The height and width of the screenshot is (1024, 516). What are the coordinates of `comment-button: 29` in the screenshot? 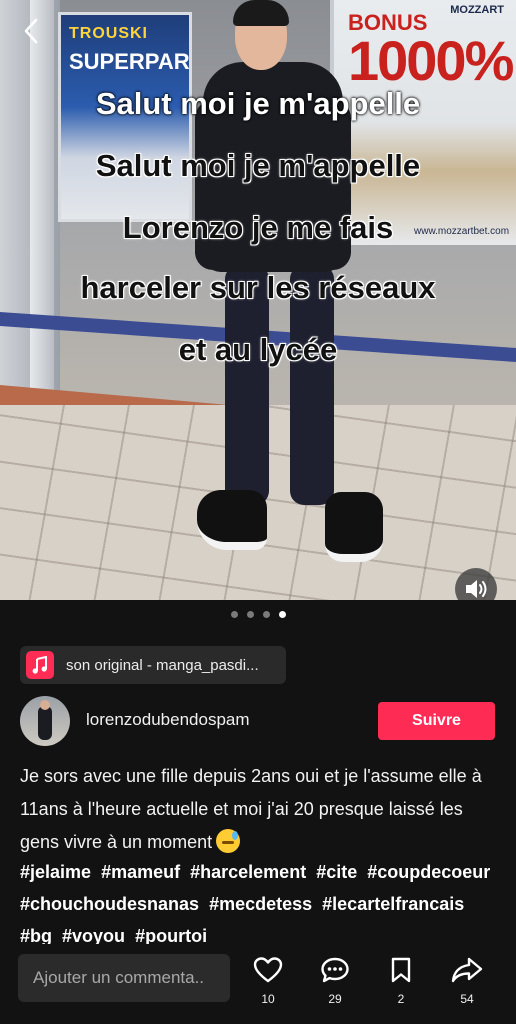 It's located at (335, 981).